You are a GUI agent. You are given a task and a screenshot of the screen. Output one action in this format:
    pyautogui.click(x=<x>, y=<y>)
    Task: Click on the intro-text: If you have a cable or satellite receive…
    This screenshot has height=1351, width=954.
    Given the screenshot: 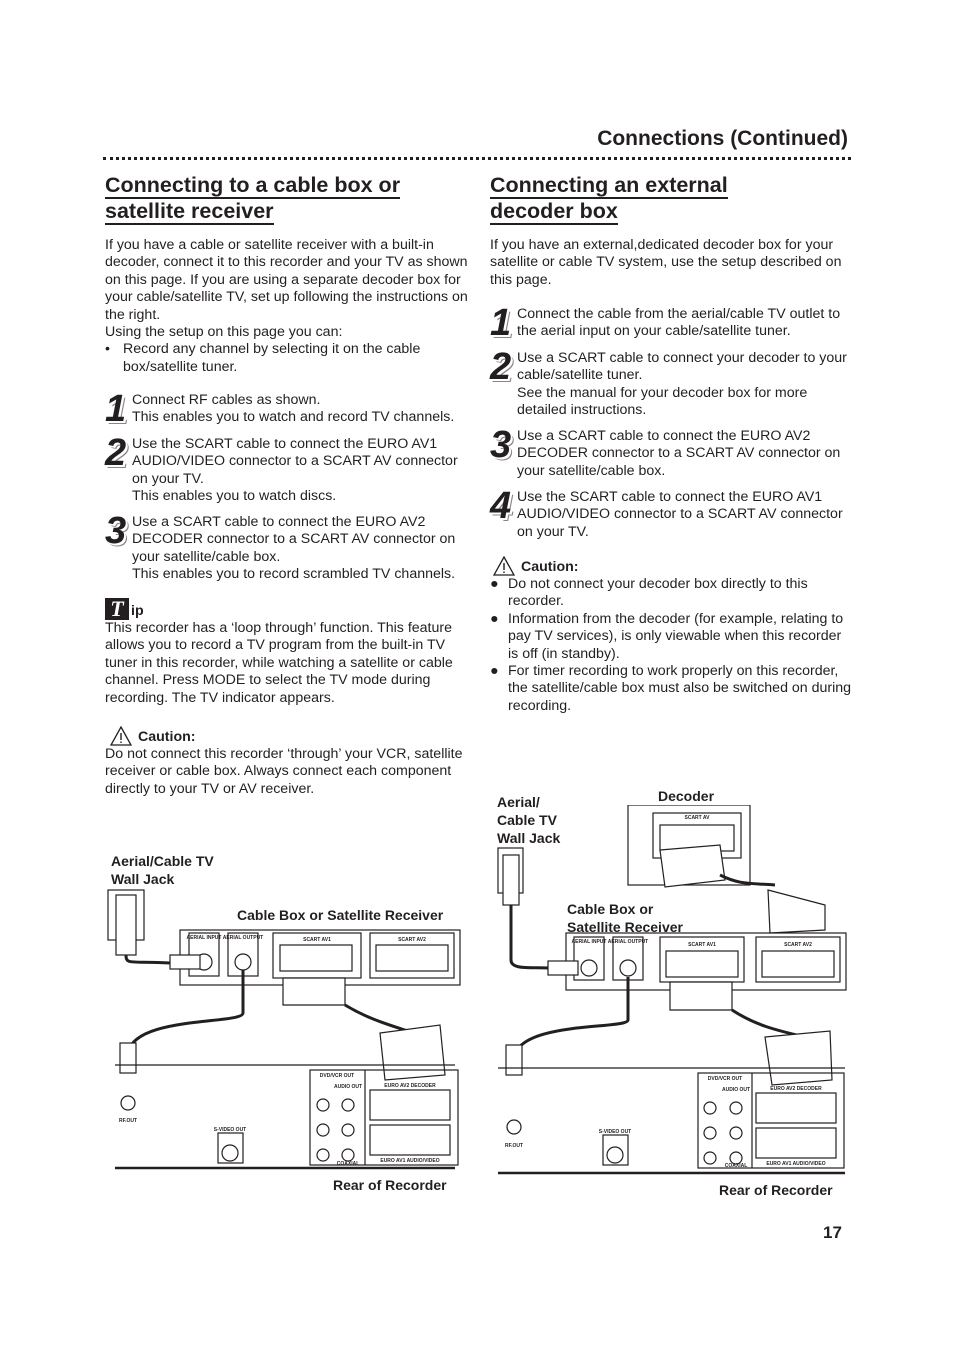 What is the action you would take?
    pyautogui.click(x=286, y=280)
    